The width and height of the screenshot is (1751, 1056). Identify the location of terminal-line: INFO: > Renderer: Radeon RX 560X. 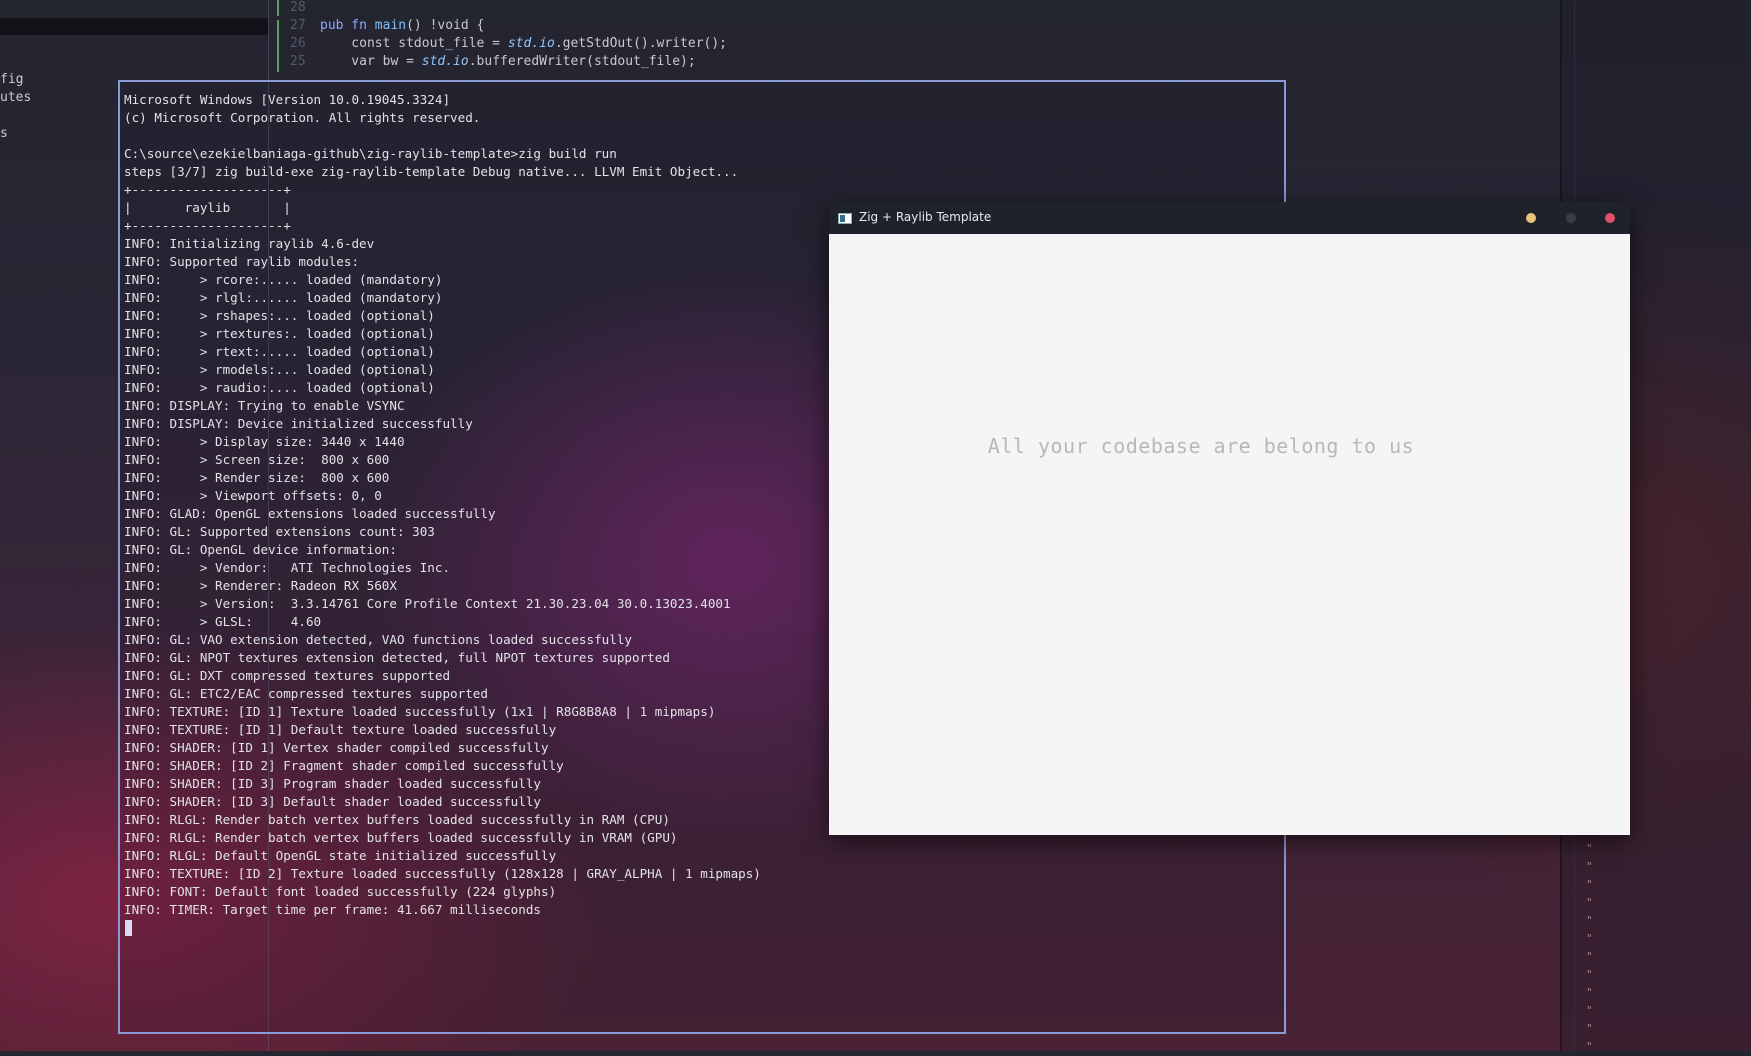
(260, 585).